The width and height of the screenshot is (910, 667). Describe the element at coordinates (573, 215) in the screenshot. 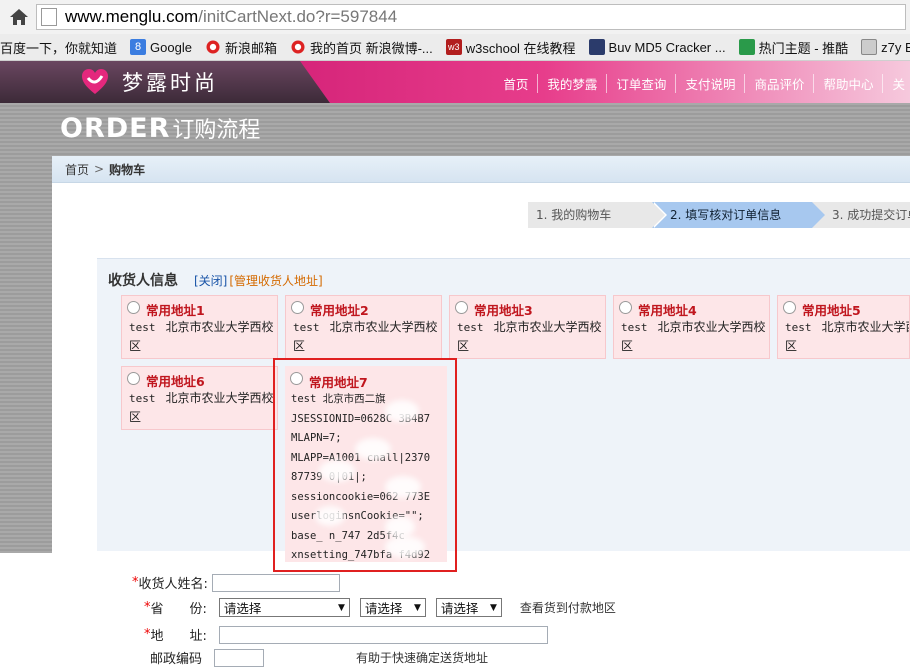

I see `step-label: 1. 我的购物车` at that location.